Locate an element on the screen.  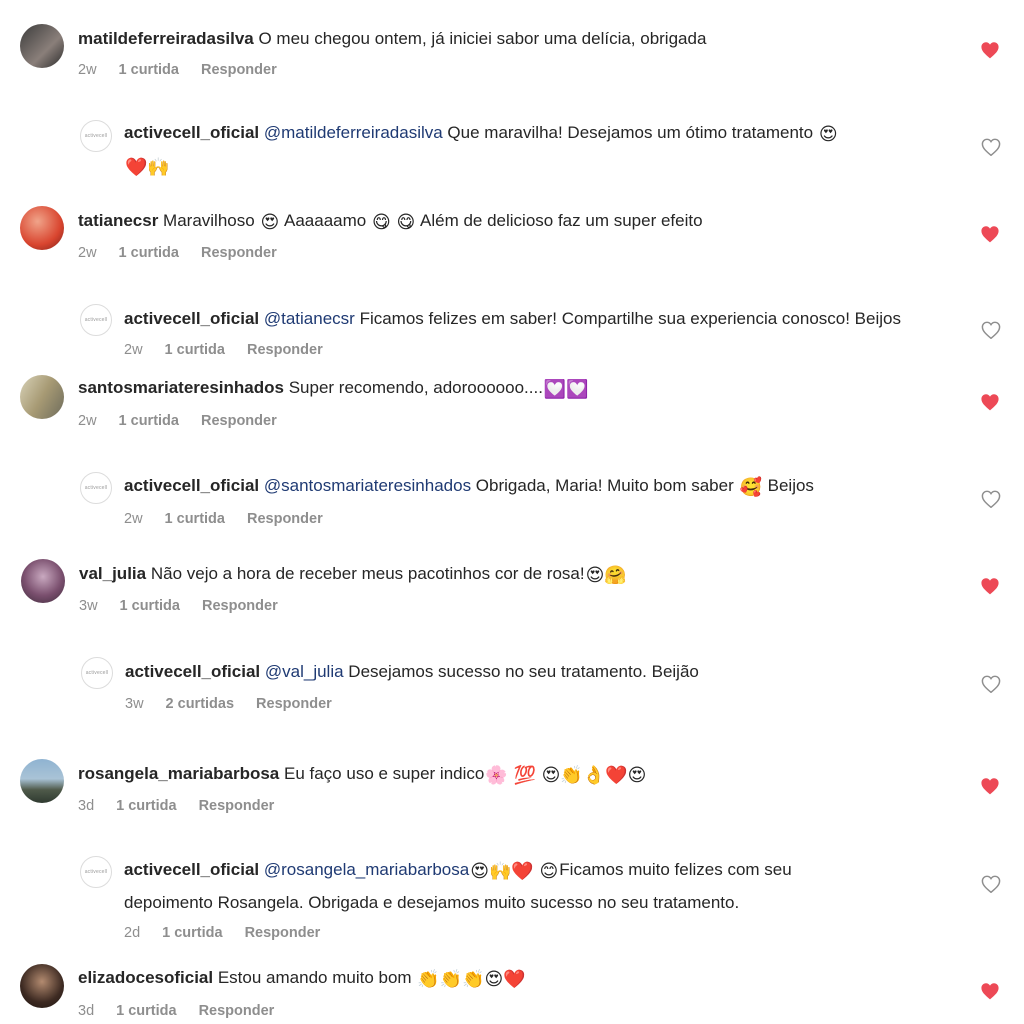
timestamp: 2d is located at coordinates (132, 933).